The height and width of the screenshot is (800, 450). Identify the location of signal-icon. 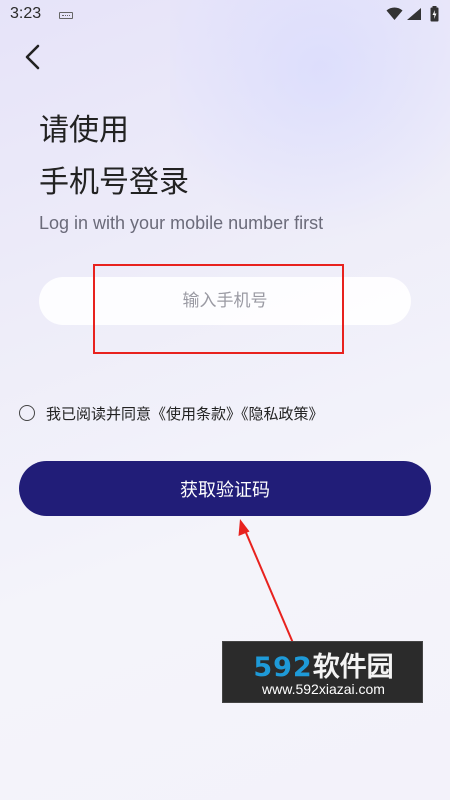
(414, 14).